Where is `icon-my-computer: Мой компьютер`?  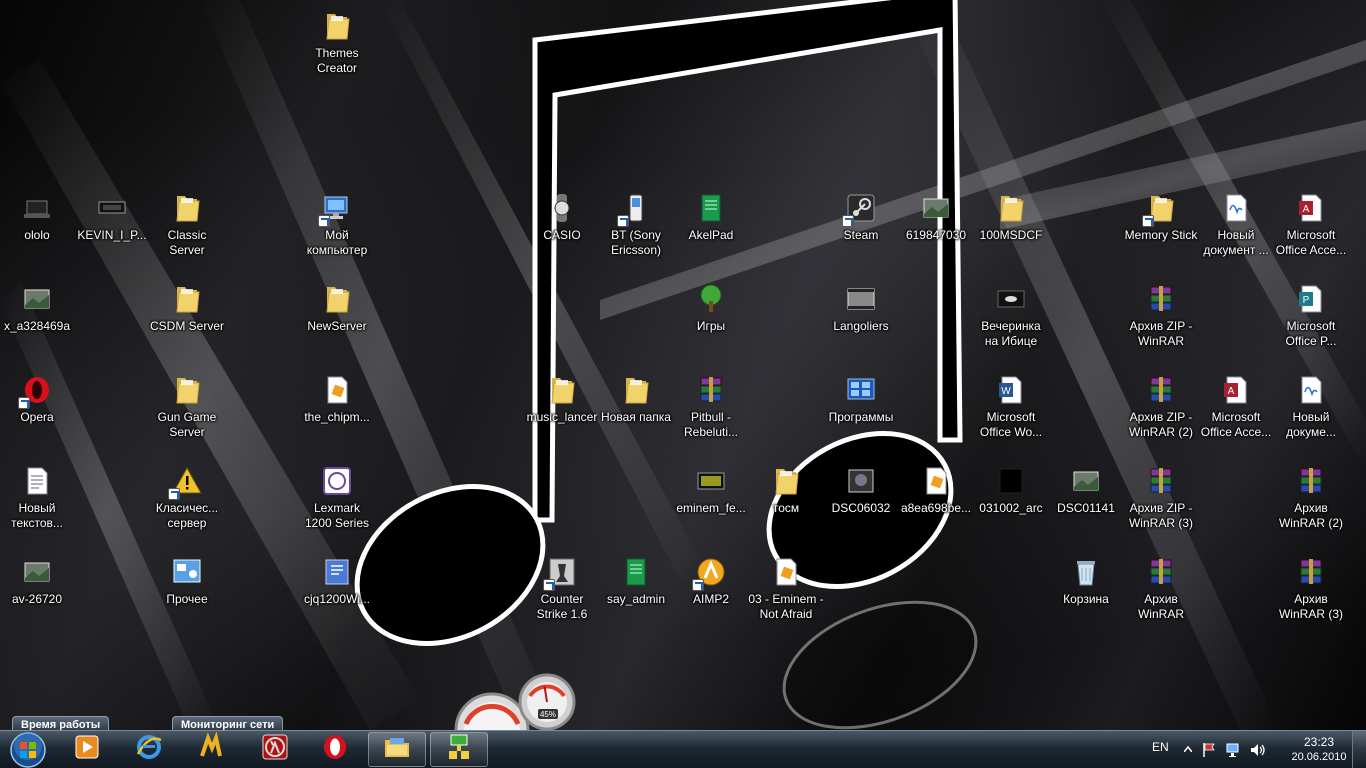
icon-my-computer: Мой компьютер is located at coordinates (337, 229).